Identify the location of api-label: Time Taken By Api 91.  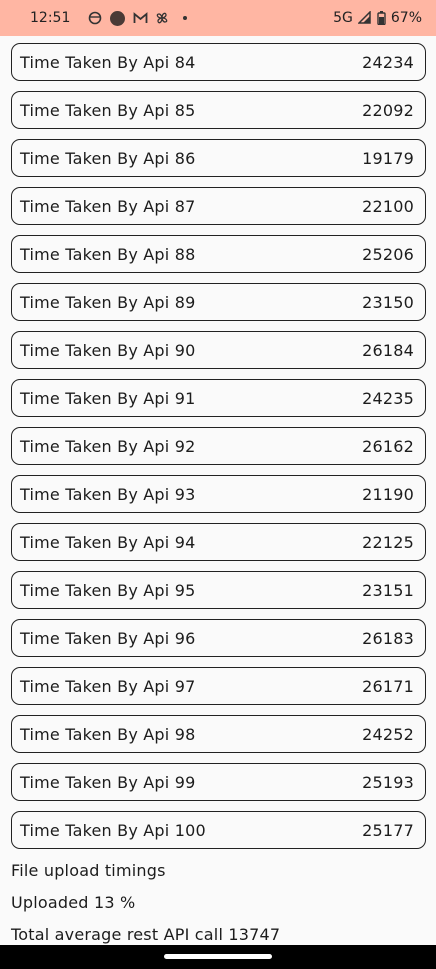
(108, 398).